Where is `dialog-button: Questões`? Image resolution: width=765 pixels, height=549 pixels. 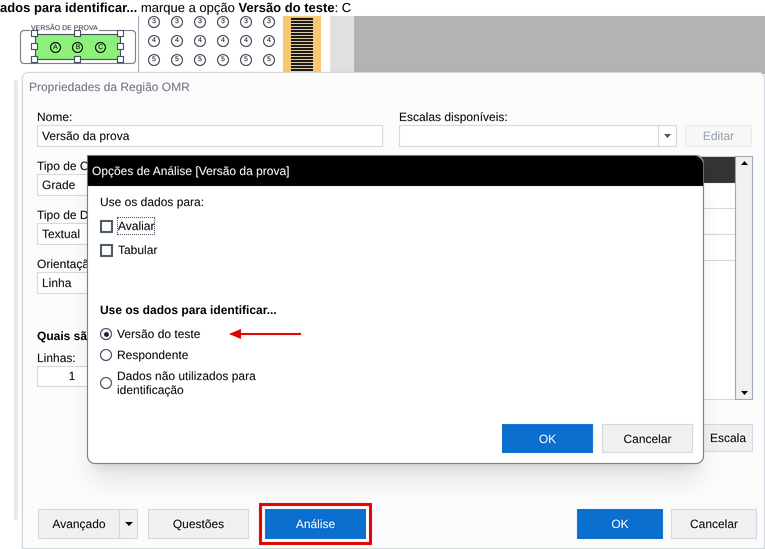 dialog-button: Questões is located at coordinates (198, 524).